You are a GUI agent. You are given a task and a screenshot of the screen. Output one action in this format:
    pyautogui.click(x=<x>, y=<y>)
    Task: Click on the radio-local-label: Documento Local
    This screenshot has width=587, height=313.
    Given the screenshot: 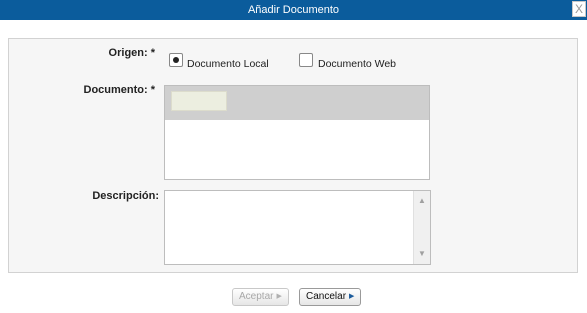 What is the action you would take?
    pyautogui.click(x=228, y=64)
    